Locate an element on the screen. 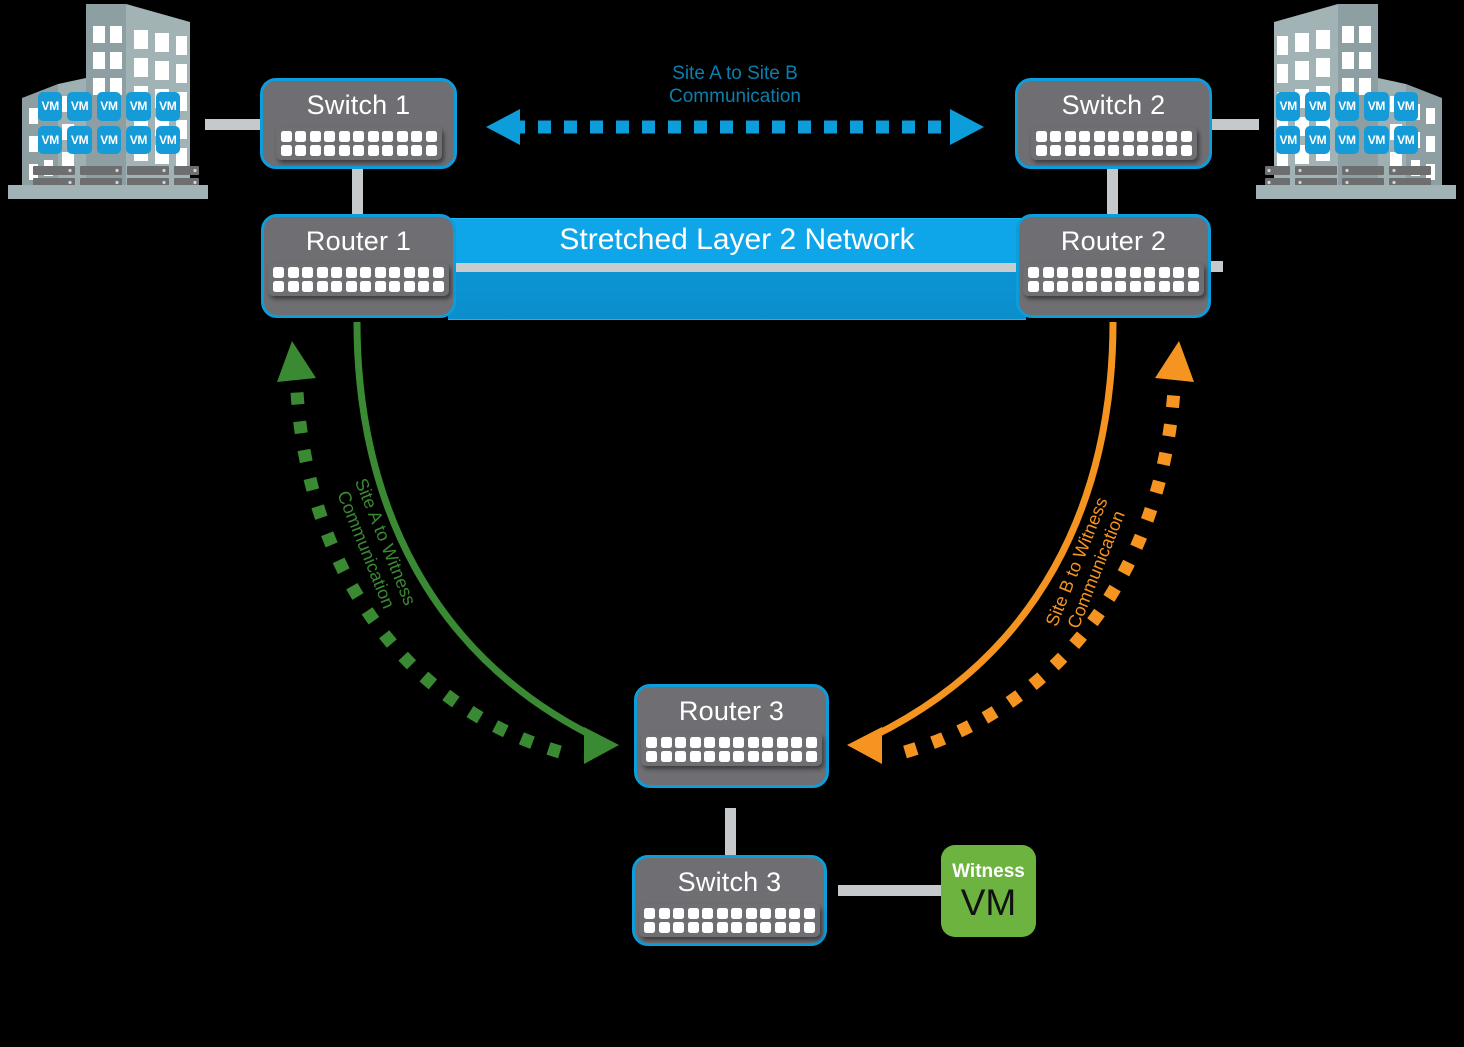 This screenshot has height=1047, width=1464. site-a-vm-grid: VM VM VM VM VM VM VM VM VM VM is located at coordinates (109, 123).